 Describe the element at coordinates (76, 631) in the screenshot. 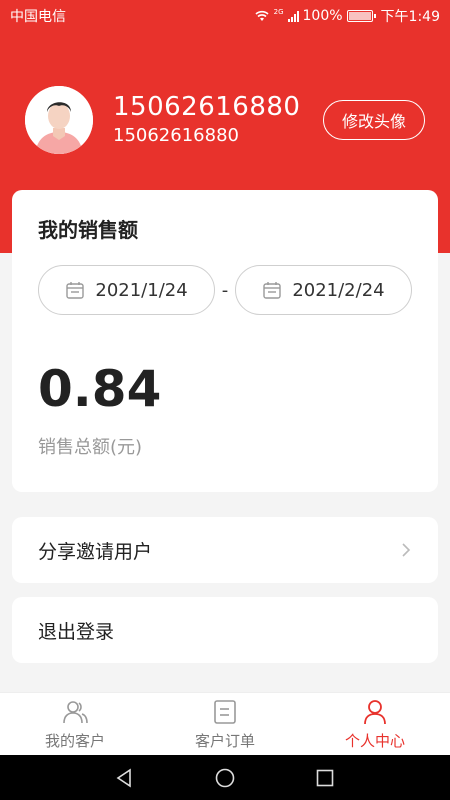

I see `logout-label: 退出登录` at that location.